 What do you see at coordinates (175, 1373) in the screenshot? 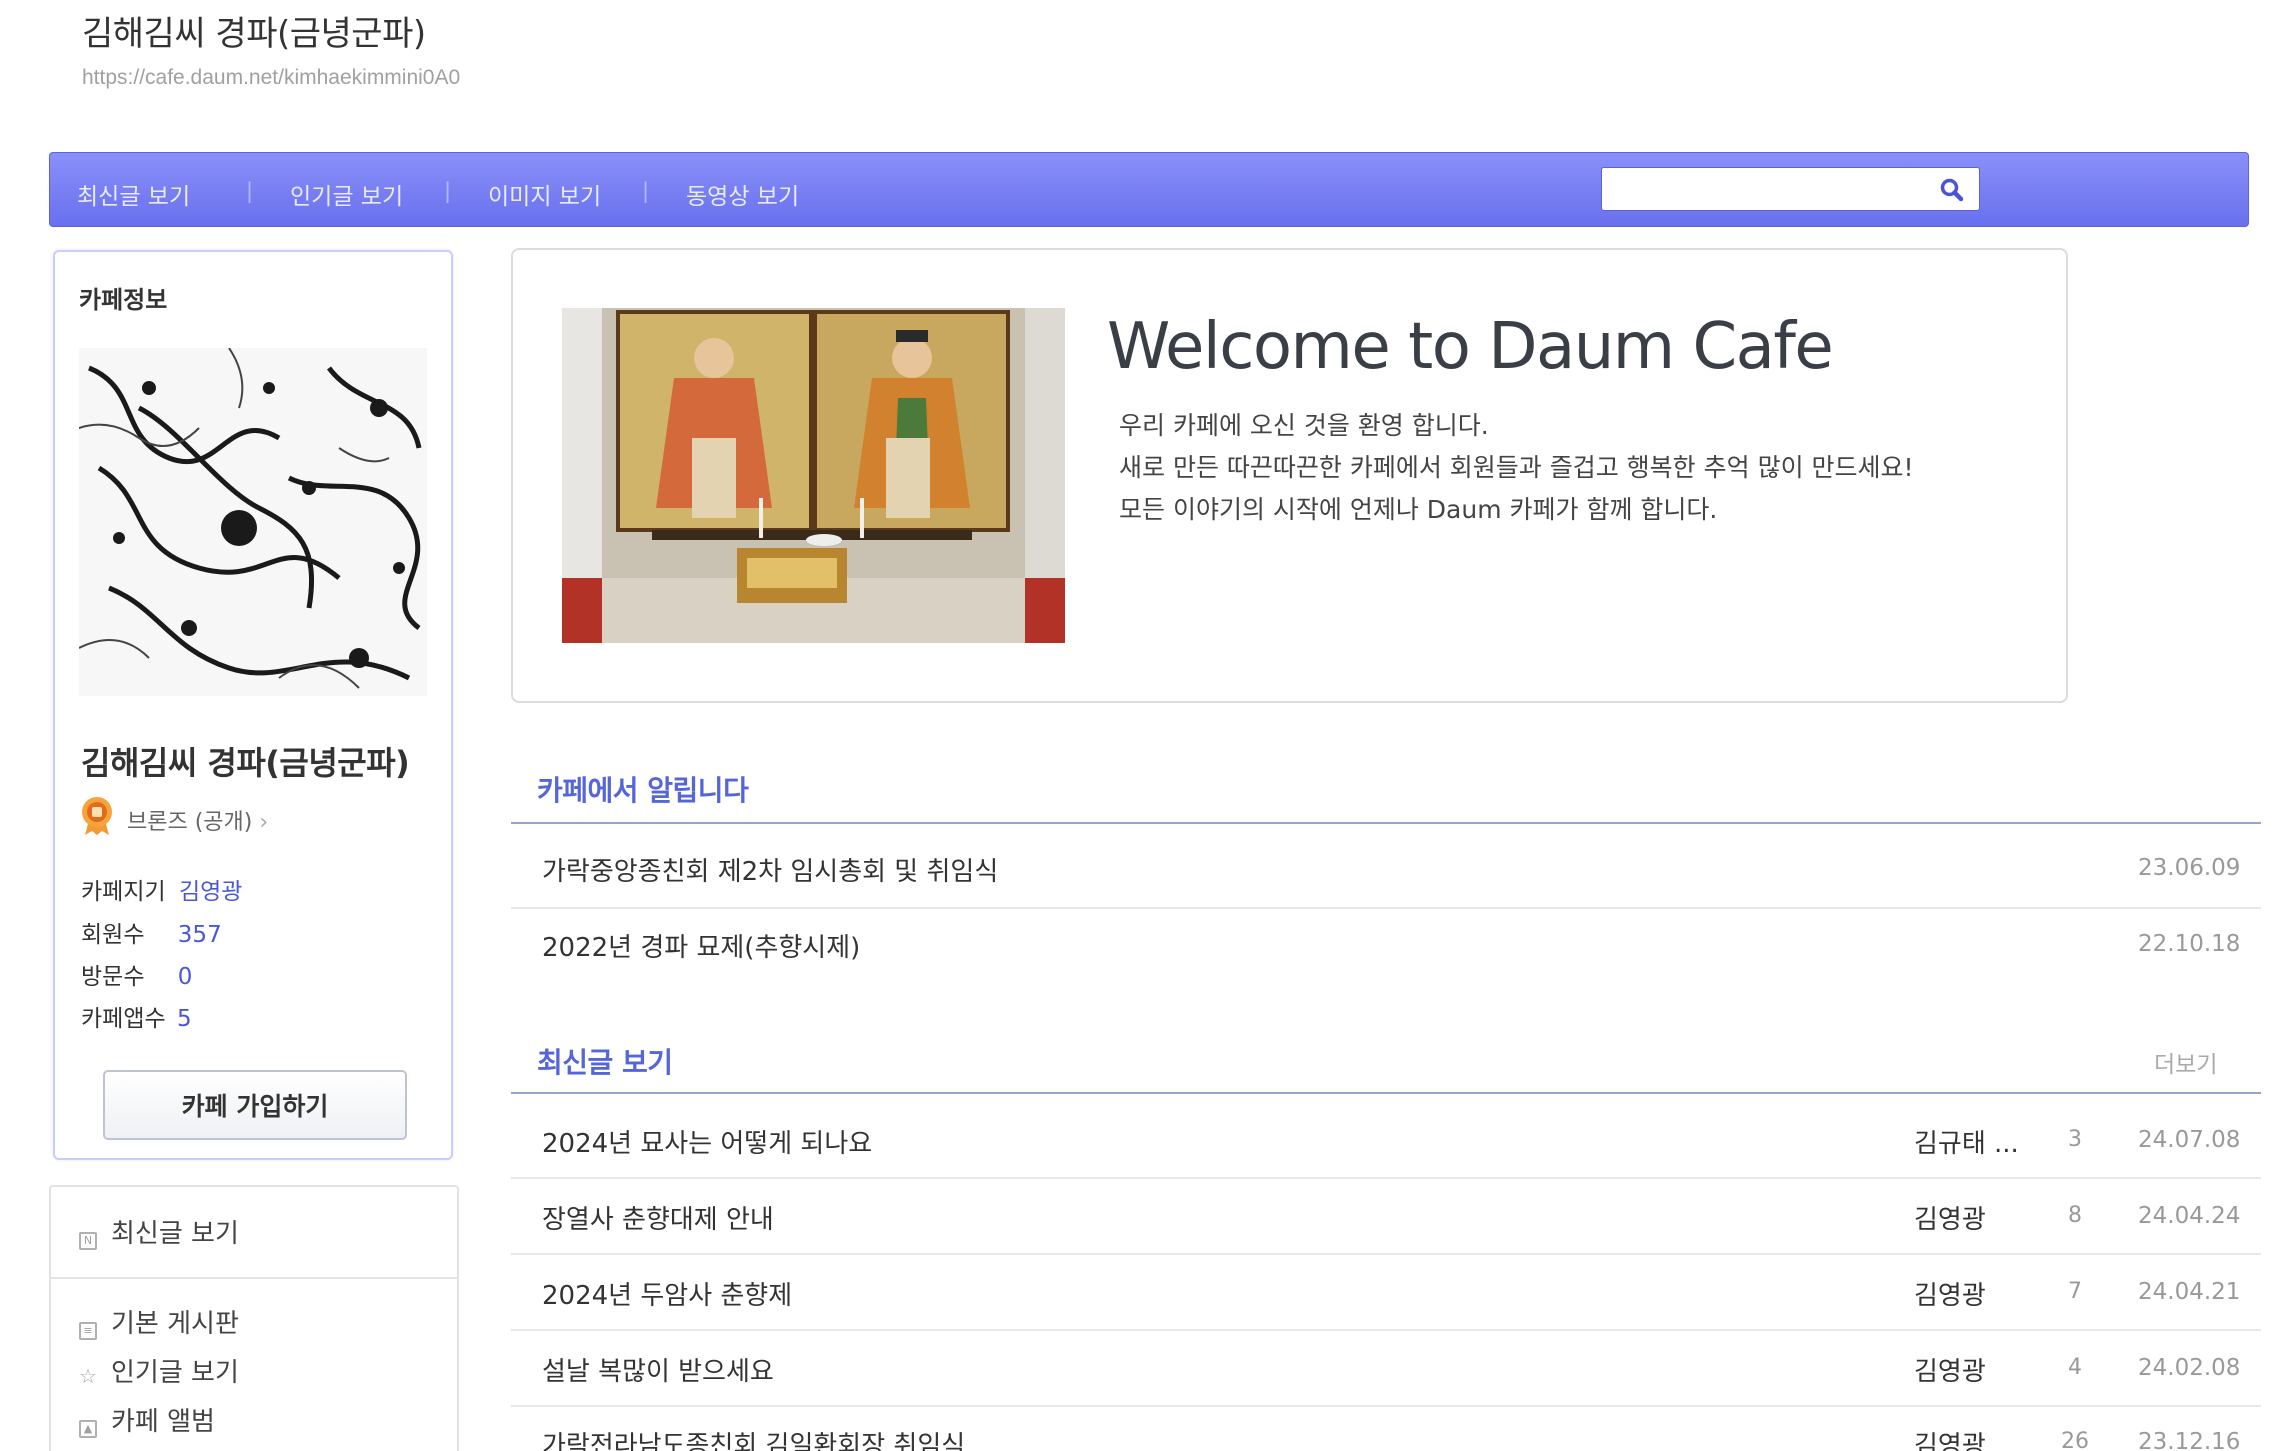
I see `menu-label: 인기글 보기` at bounding box center [175, 1373].